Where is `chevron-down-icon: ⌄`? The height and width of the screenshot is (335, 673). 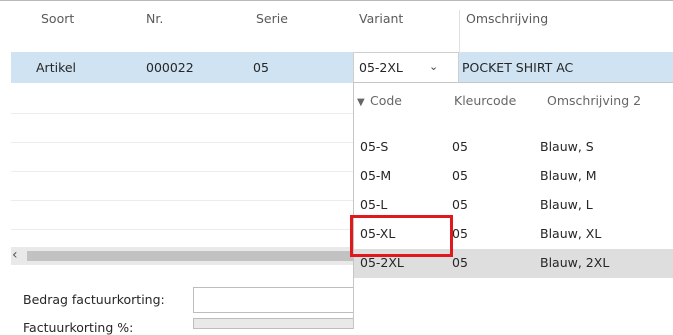 chevron-down-icon: ⌄ is located at coordinates (433, 66).